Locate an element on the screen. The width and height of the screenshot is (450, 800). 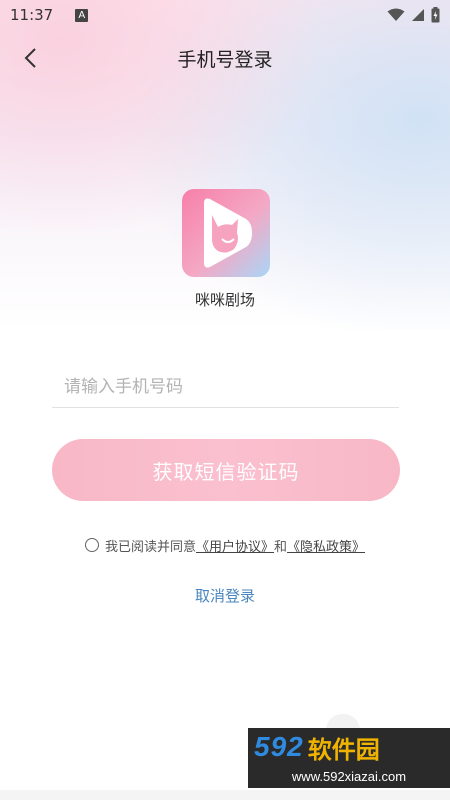
agree-and-text: 和 is located at coordinates (281, 547).